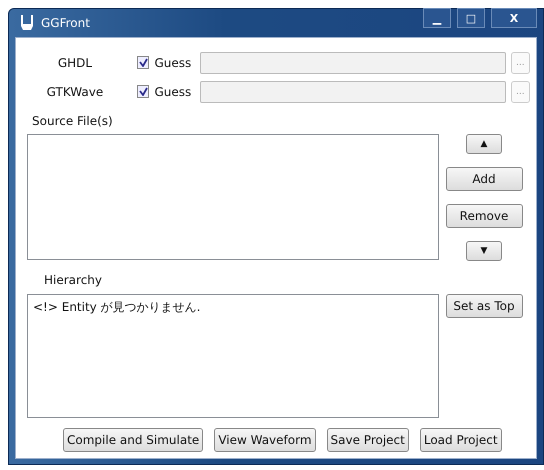 The height and width of the screenshot is (470, 544). I want to click on hierarchy-message: <!> Entity が見つかりません., so click(117, 307).